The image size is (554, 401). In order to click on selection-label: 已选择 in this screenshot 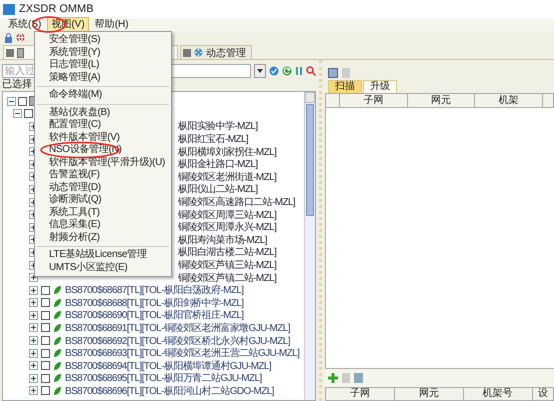, I will do `click(17, 84)`.